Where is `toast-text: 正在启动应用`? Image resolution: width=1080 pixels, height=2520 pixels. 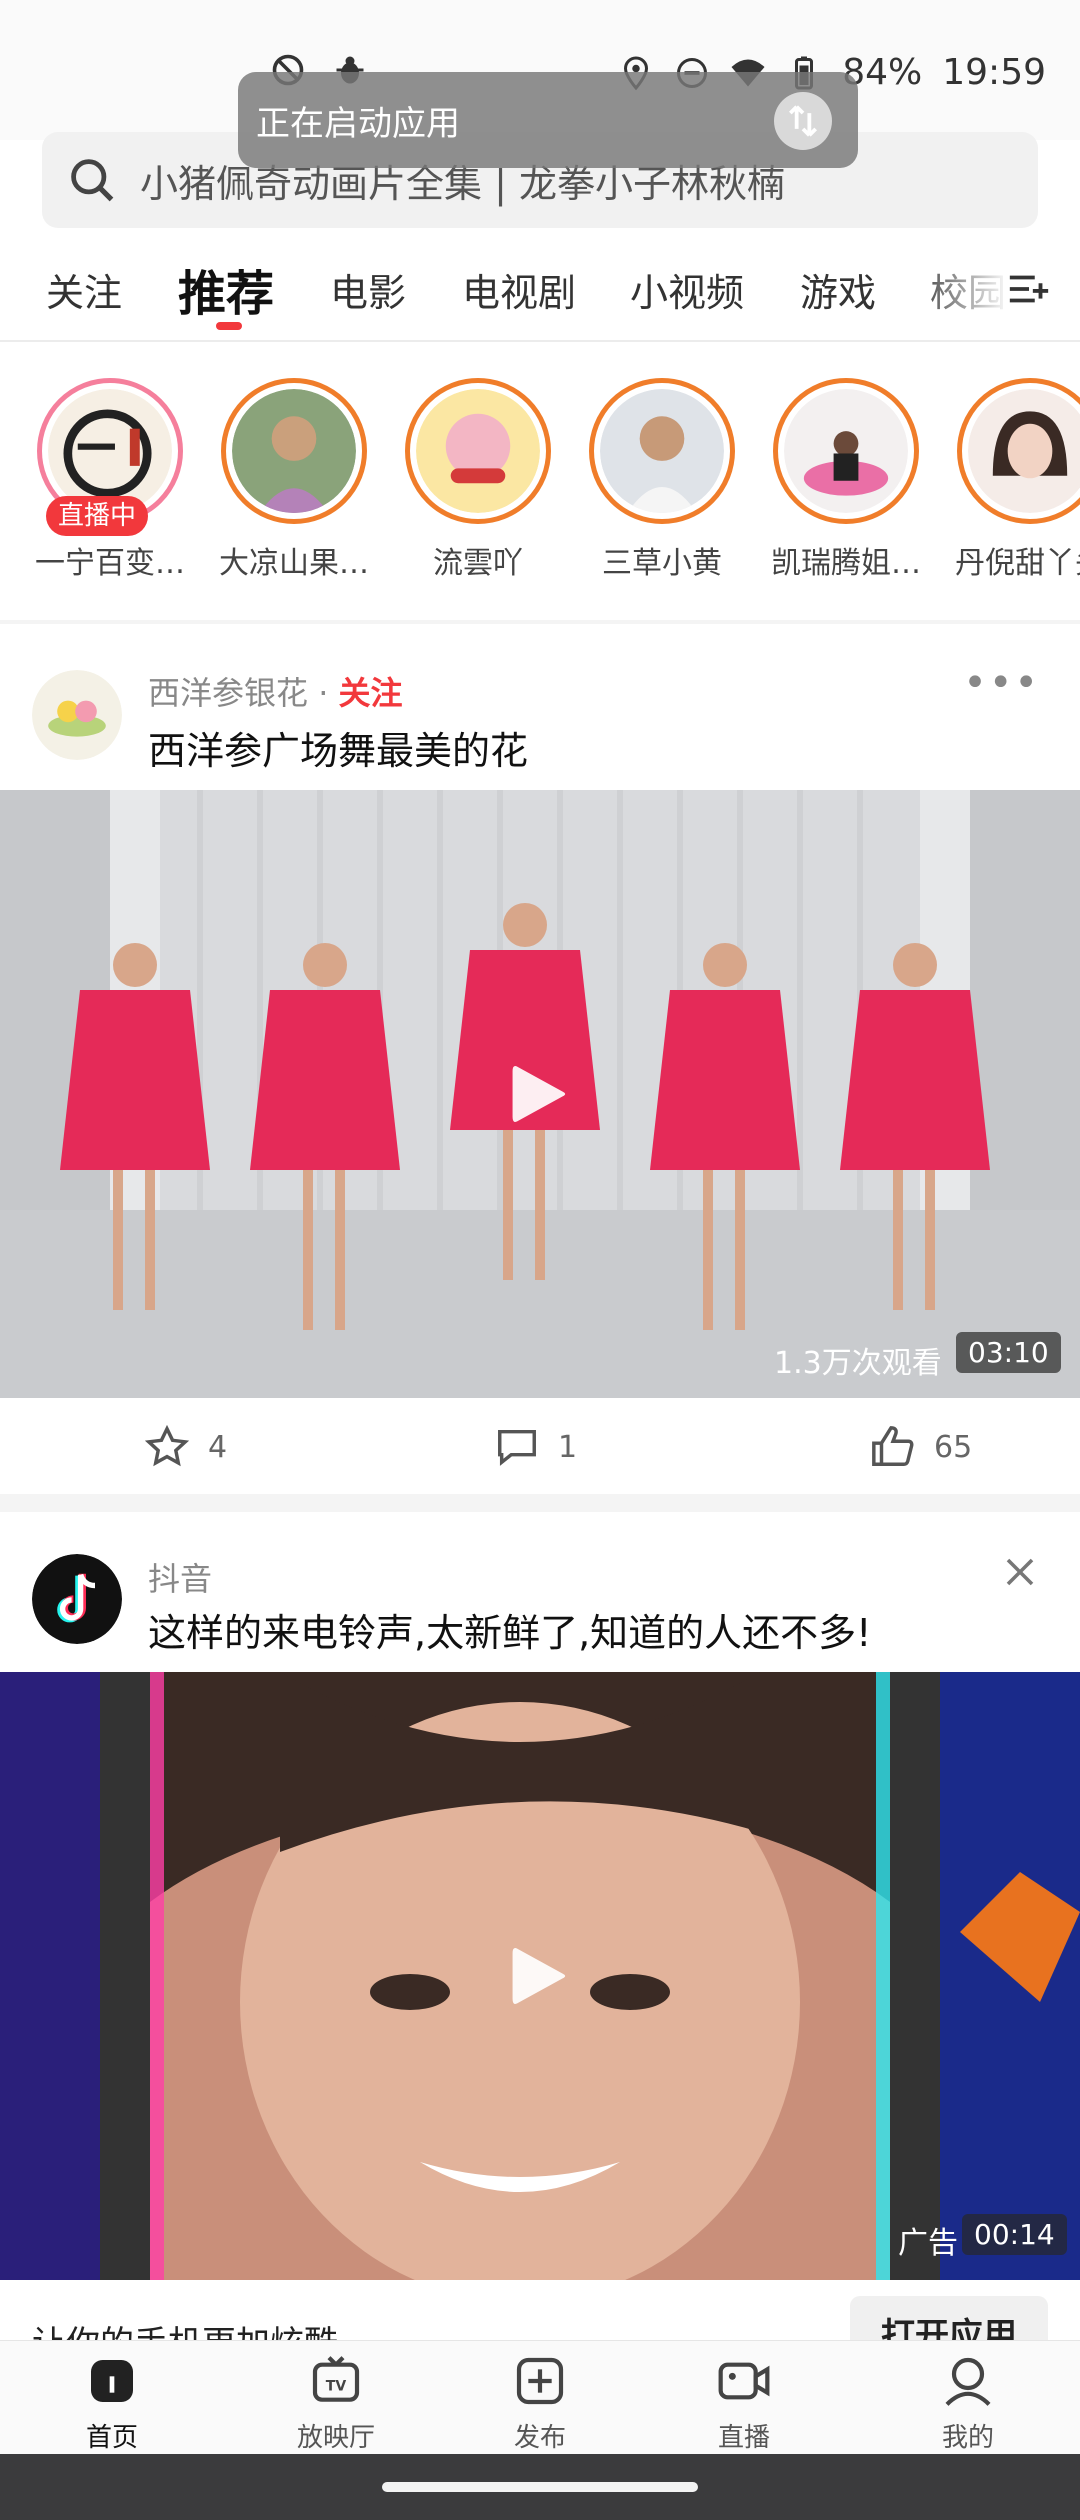 toast-text: 正在启动应用 is located at coordinates (358, 123).